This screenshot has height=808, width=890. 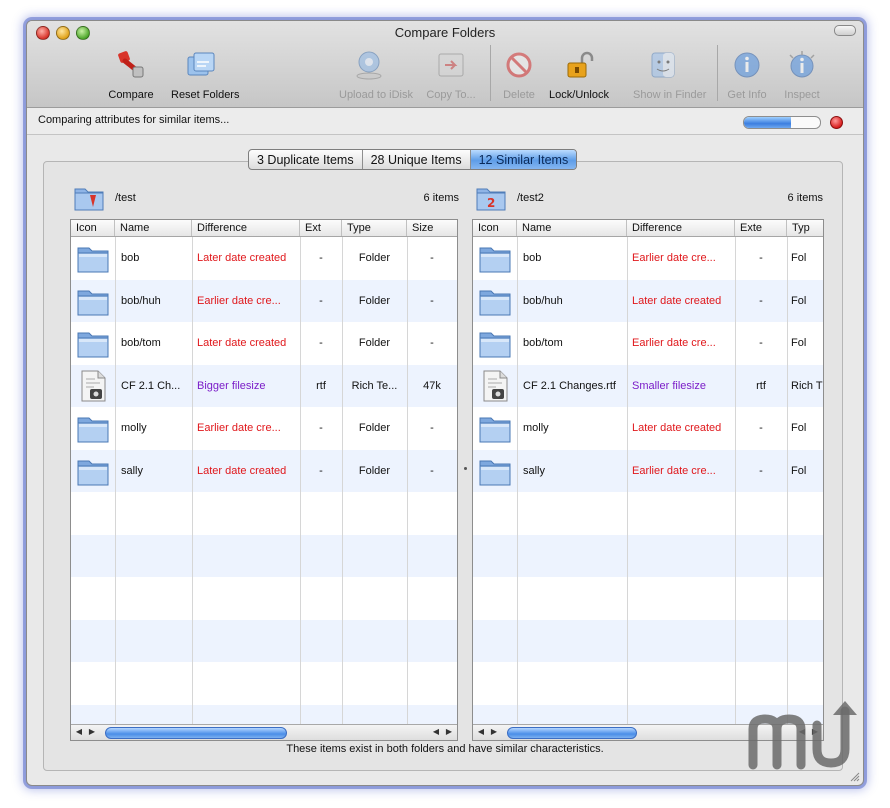 What do you see at coordinates (572, 733) in the screenshot?
I see `right-scroll-thumb` at bounding box center [572, 733].